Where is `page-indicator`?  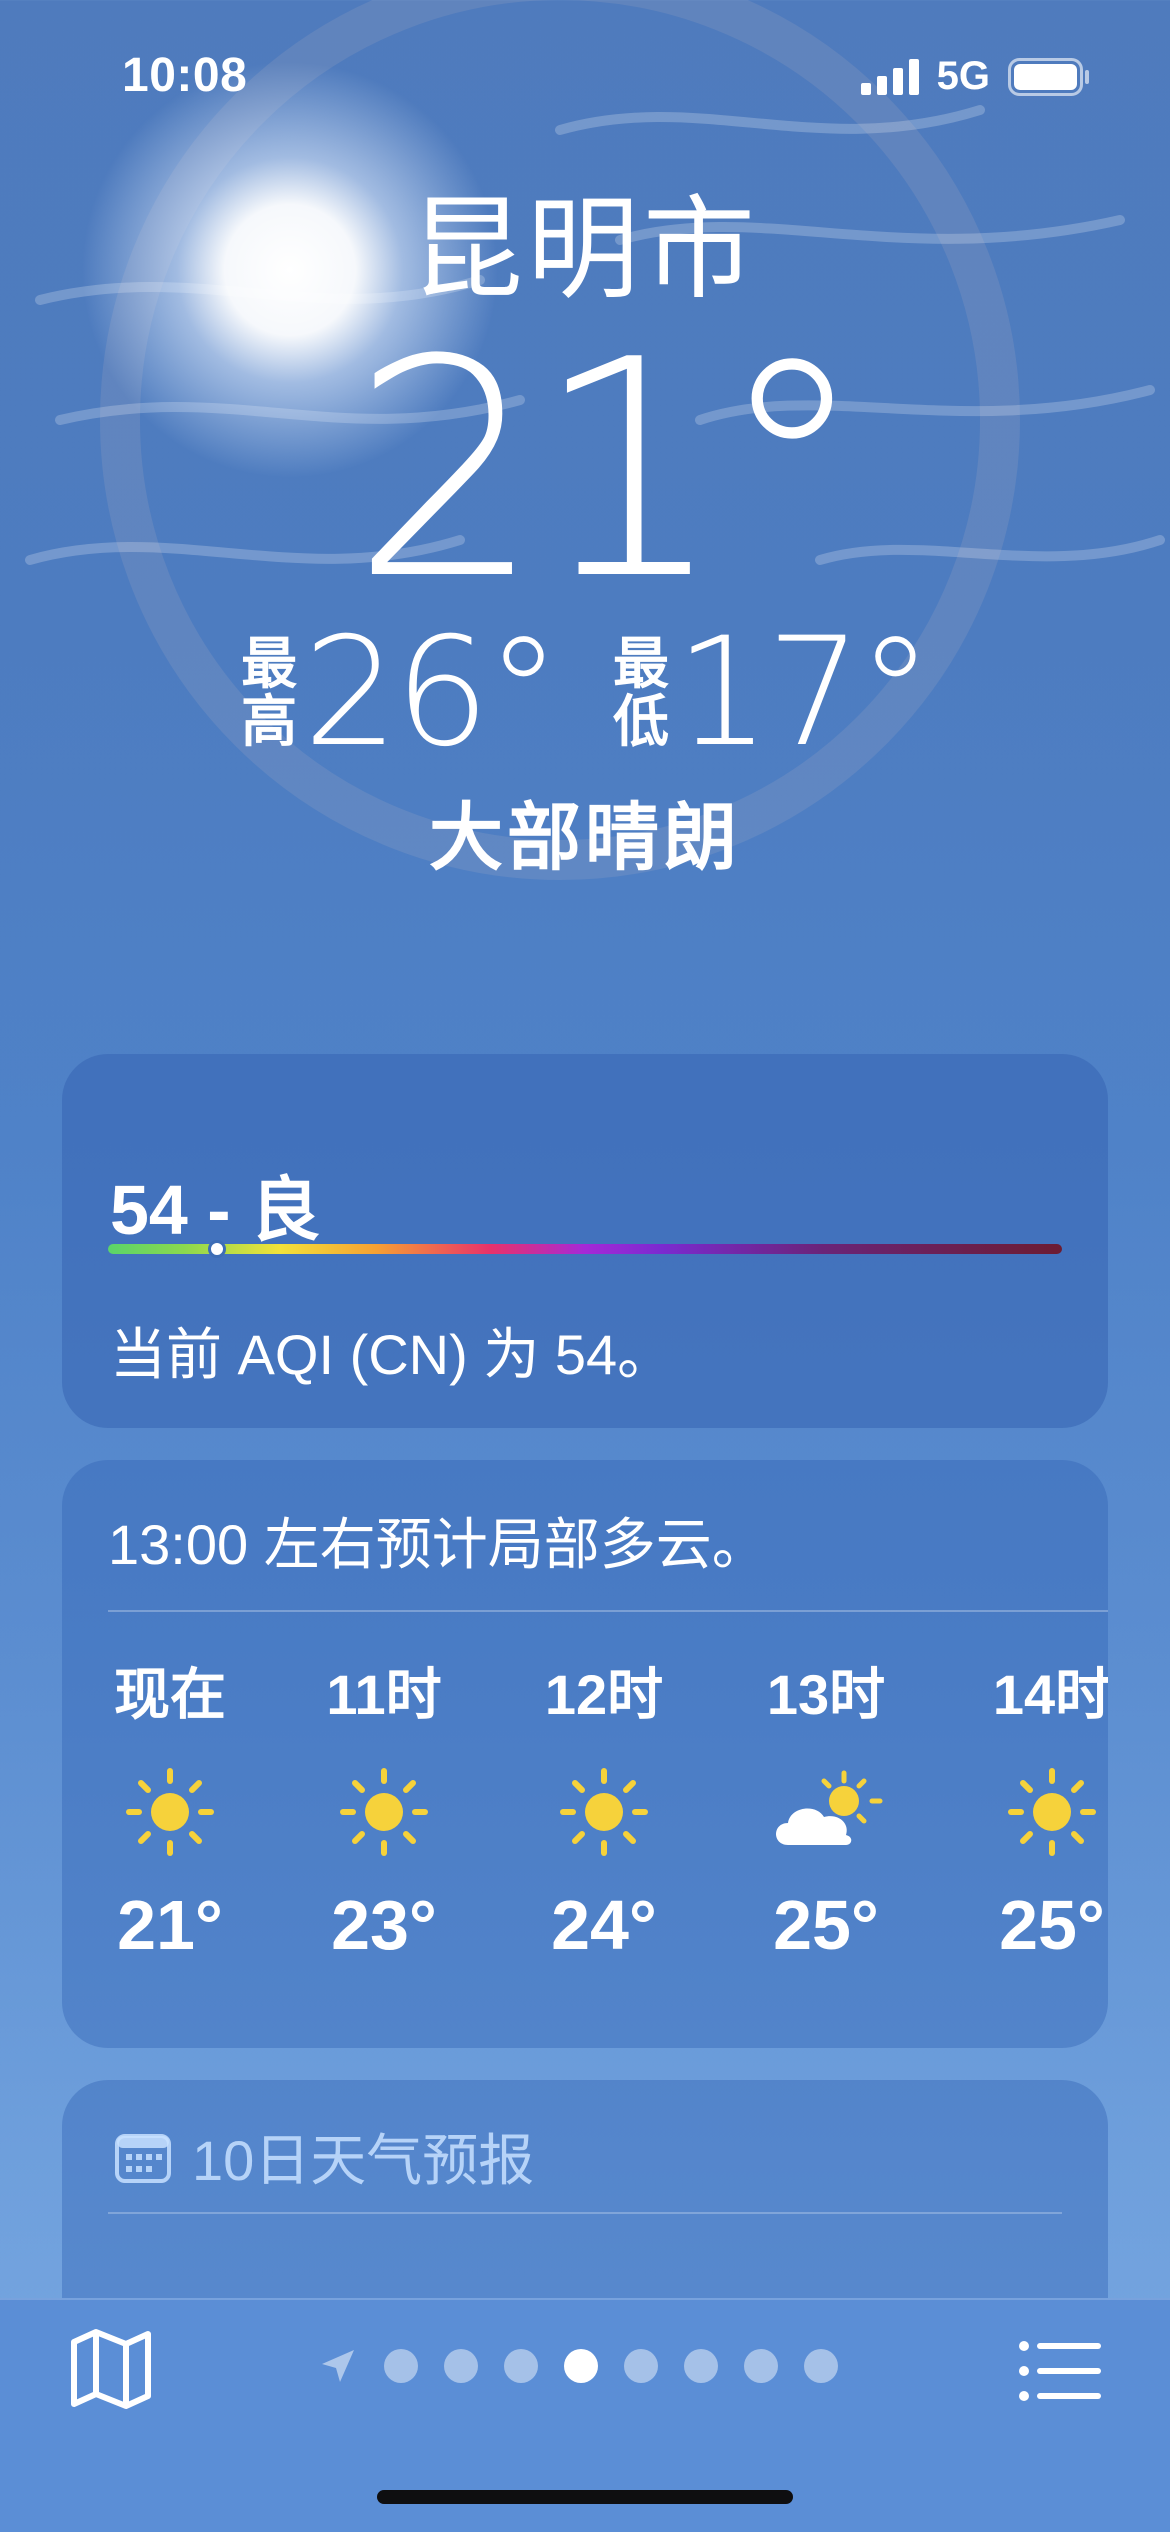
page-indicator is located at coordinates (578, 2366).